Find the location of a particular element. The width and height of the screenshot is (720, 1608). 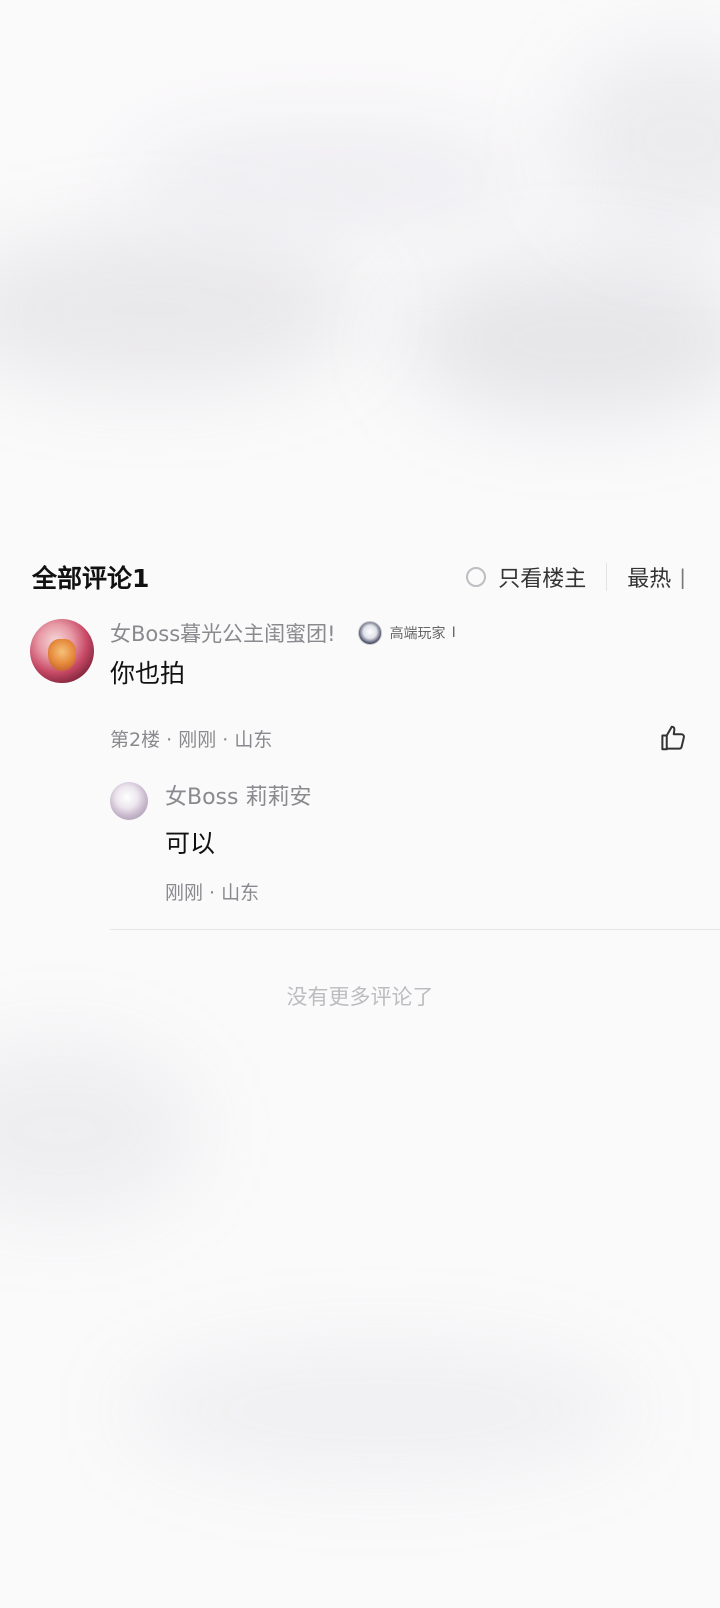

only-op-radio is located at coordinates (476, 577).